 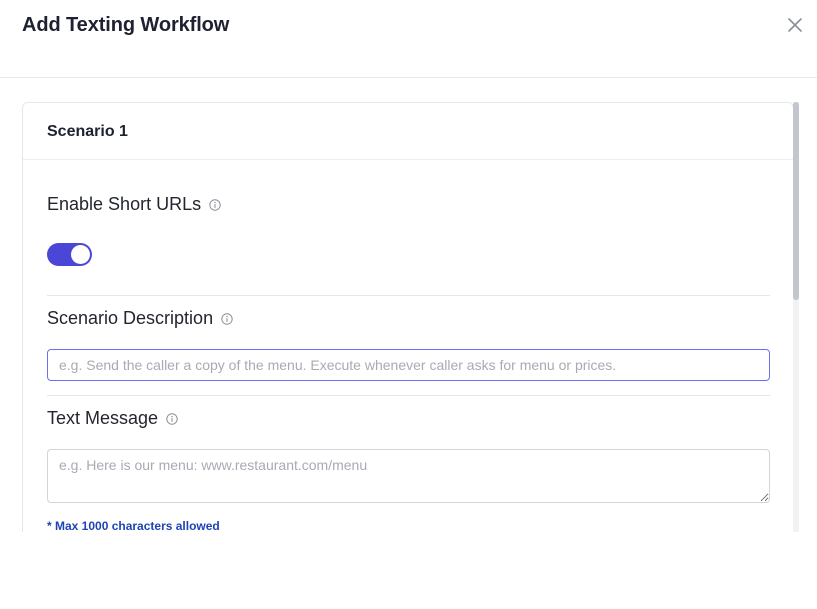 I want to click on modal-title: Add Texting Workflow, so click(x=126, y=25).